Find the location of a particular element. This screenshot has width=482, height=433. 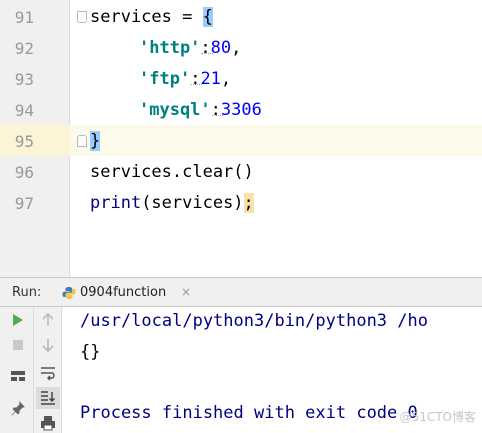

scroll-to-end-toggle is located at coordinates (48, 398).